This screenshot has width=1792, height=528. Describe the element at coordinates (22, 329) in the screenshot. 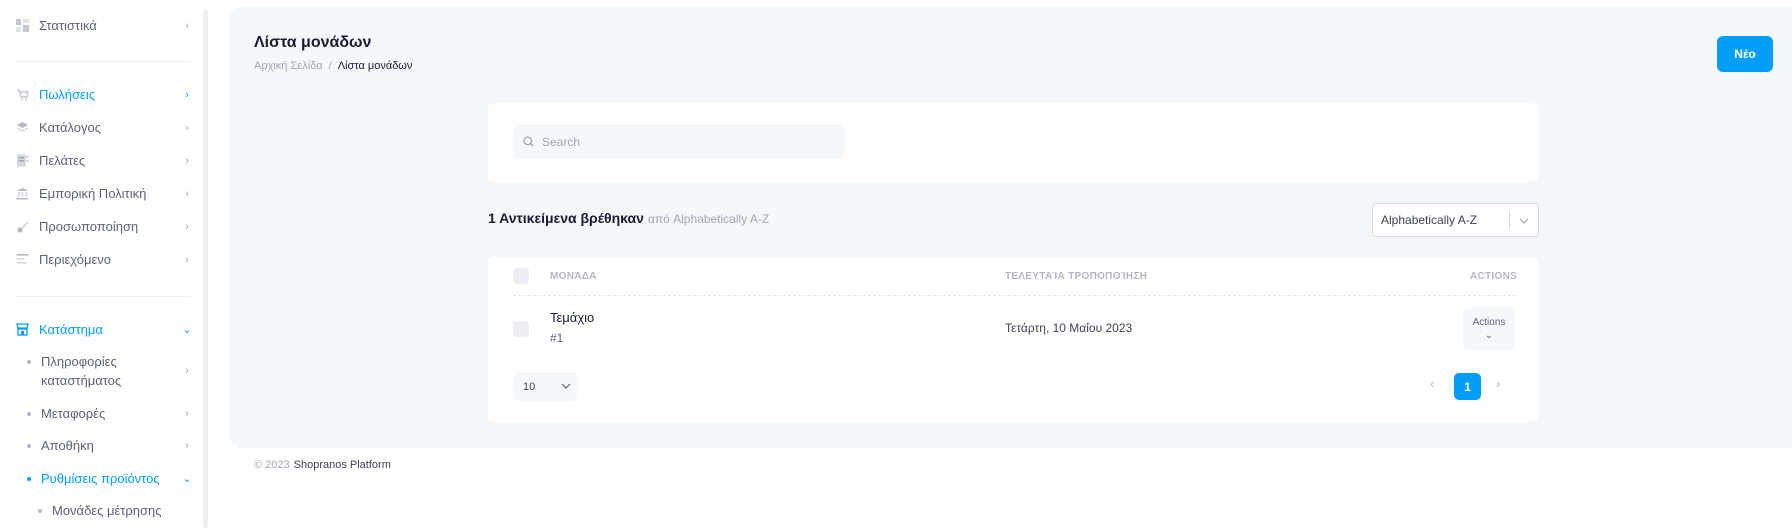

I see `store-icon` at that location.